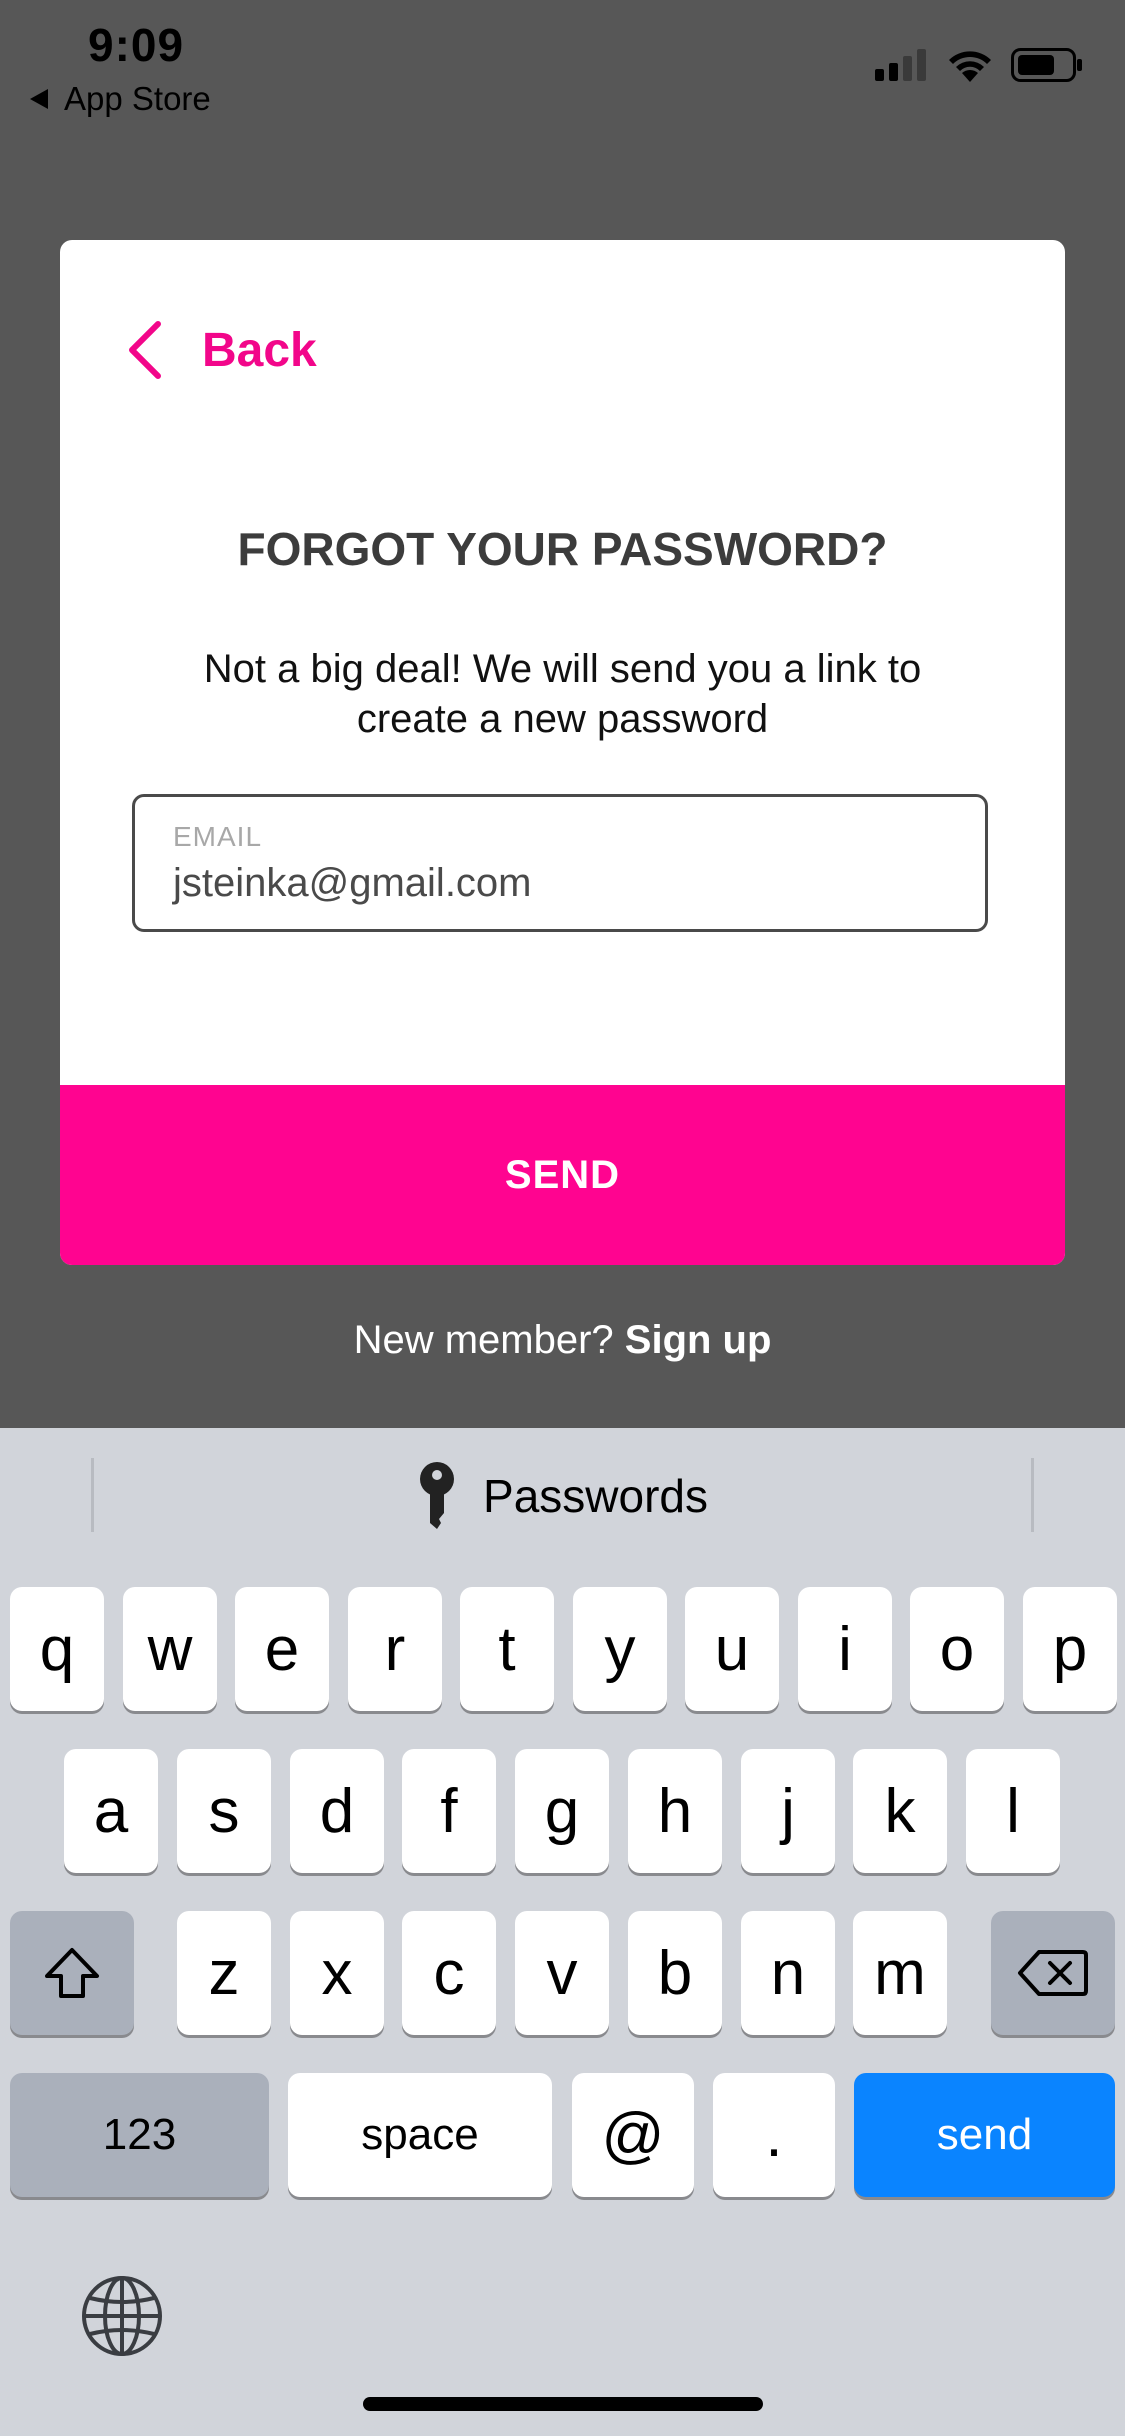 The image size is (1125, 2436). I want to click on status-icons, so click(979, 65).